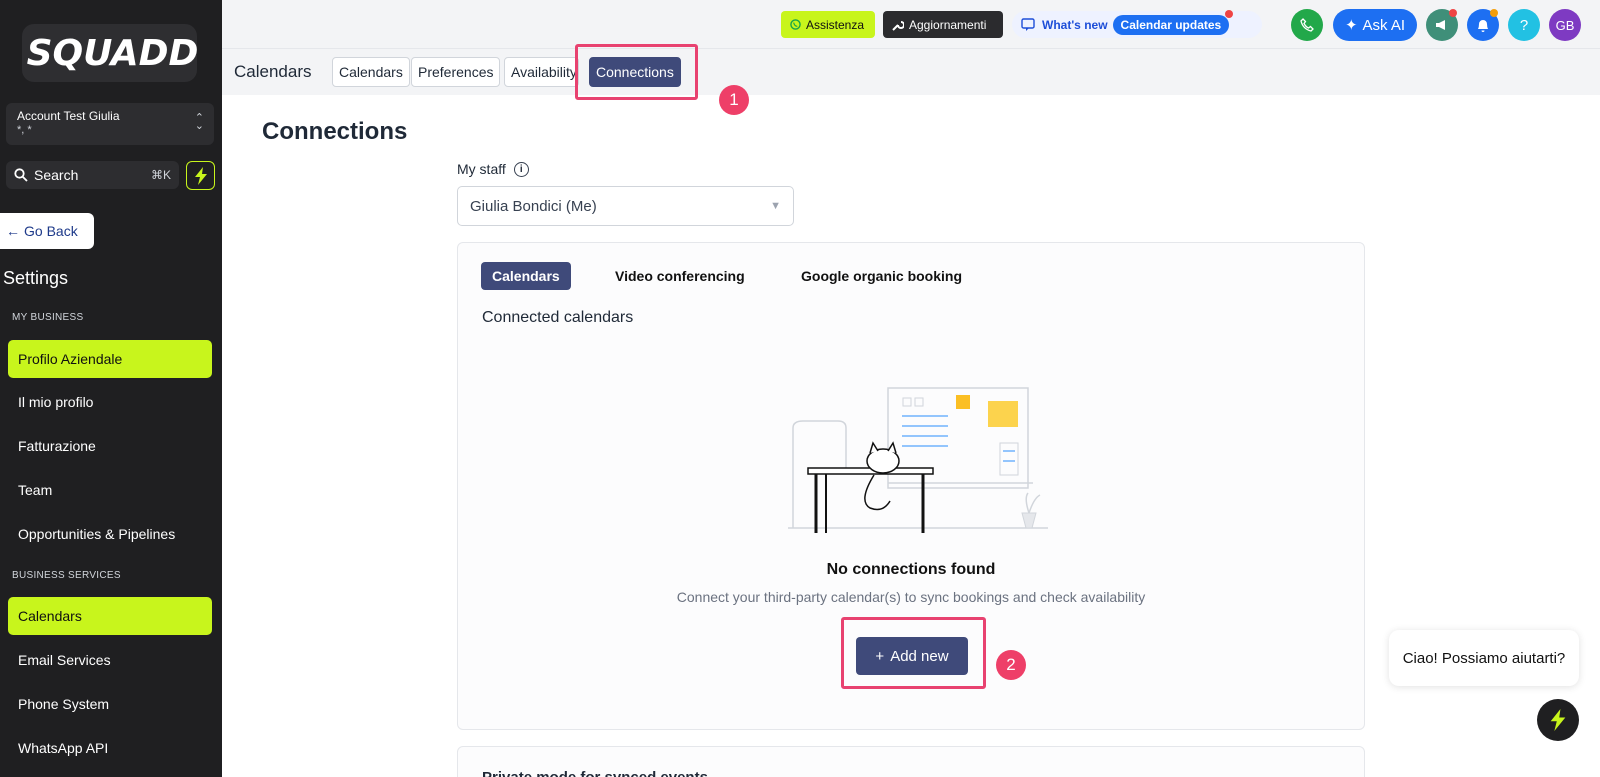 Image resolution: width=1600 pixels, height=777 pixels. What do you see at coordinates (21, 175) in the screenshot?
I see `search-icon` at bounding box center [21, 175].